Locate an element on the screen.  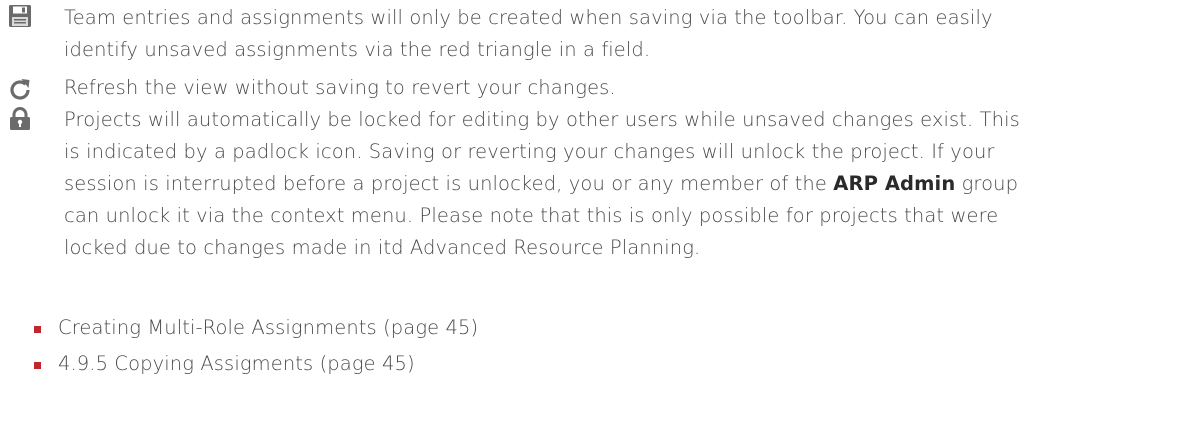
arp-admin-term: ARP Admin is located at coordinates (894, 183).